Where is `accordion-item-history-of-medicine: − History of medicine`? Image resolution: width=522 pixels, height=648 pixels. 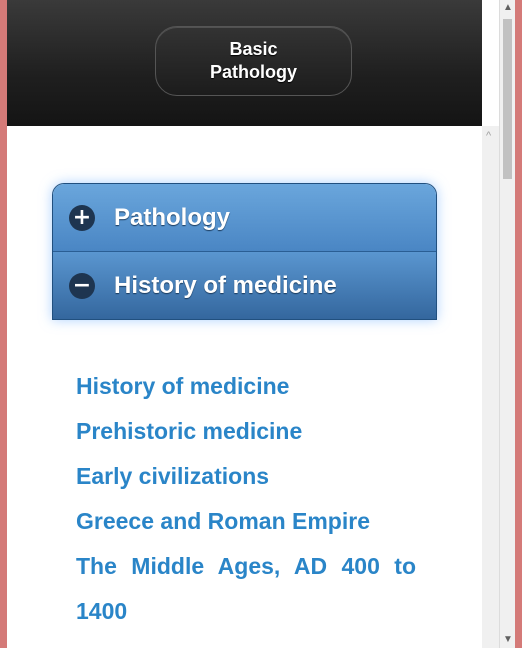
accordion-item-history-of-medicine: − History of medicine is located at coordinates (244, 285).